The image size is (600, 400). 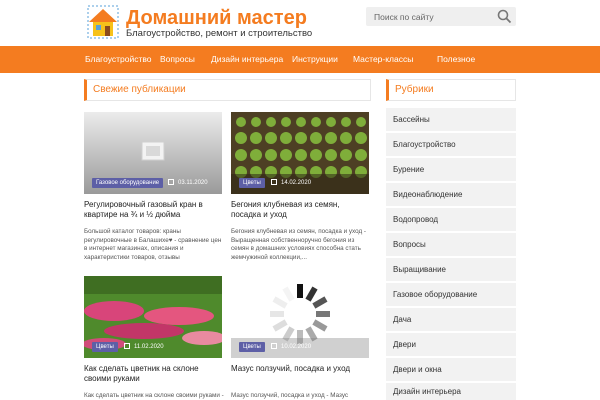 What do you see at coordinates (128, 183) in the screenshot?
I see `category-badge: Газовое оборудование` at bounding box center [128, 183].